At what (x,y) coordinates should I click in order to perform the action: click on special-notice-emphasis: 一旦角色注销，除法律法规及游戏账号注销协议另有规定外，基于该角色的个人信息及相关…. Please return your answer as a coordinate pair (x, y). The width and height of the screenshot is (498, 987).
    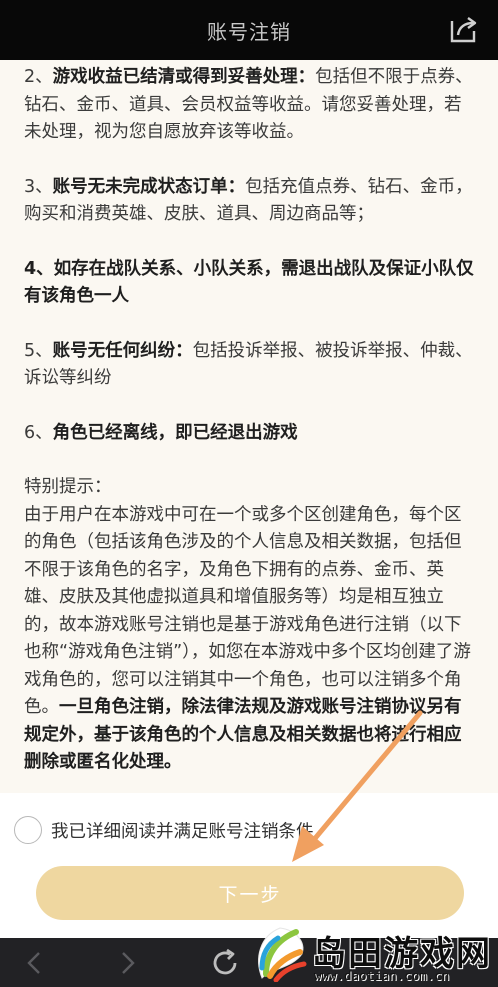
    Looking at the image, I should click on (243, 734).